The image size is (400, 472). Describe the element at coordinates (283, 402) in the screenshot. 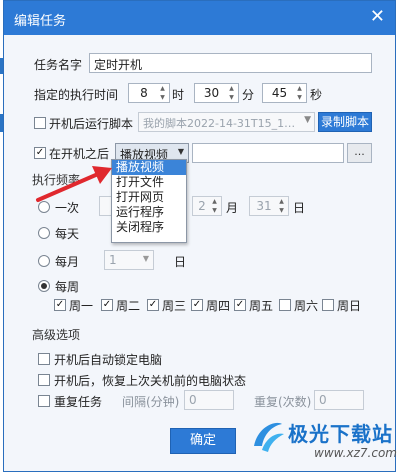

I see `repeat-count-label: 重复(次数)` at that location.